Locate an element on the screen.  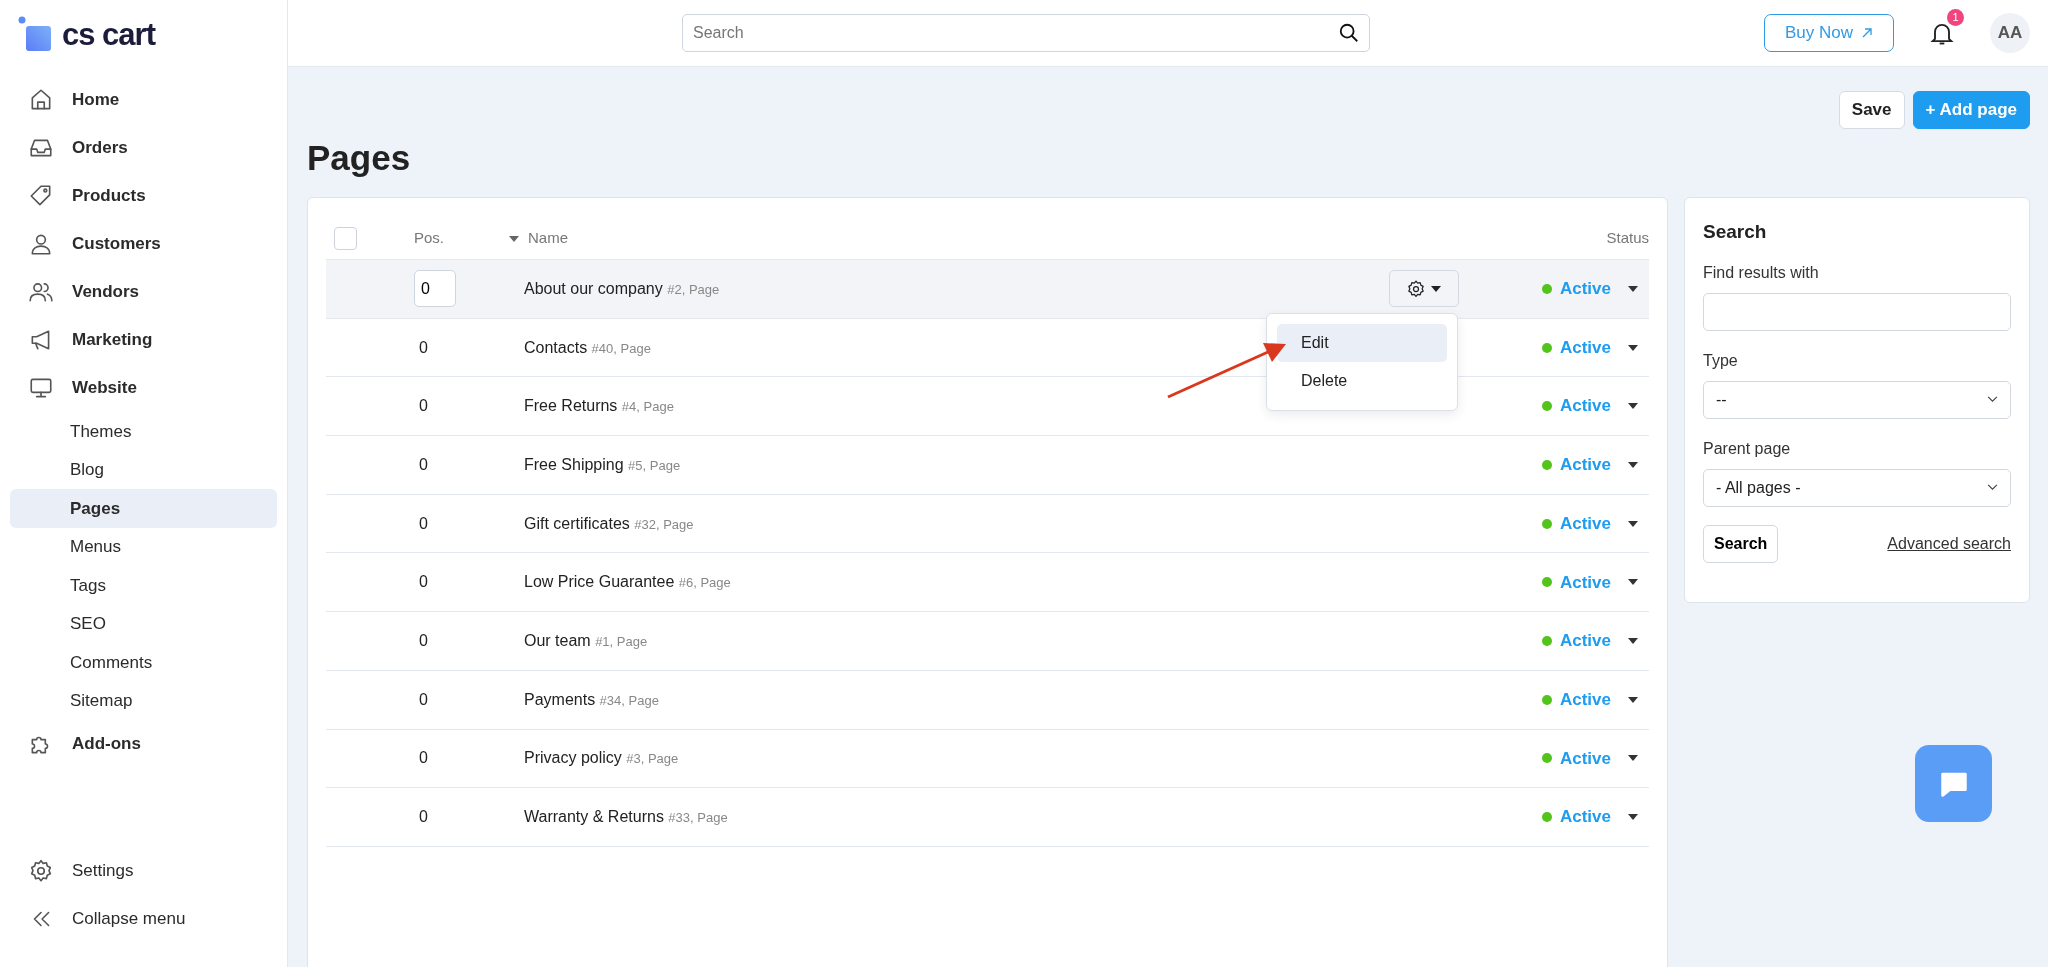
position-input: 0 is located at coordinates (435, 289).